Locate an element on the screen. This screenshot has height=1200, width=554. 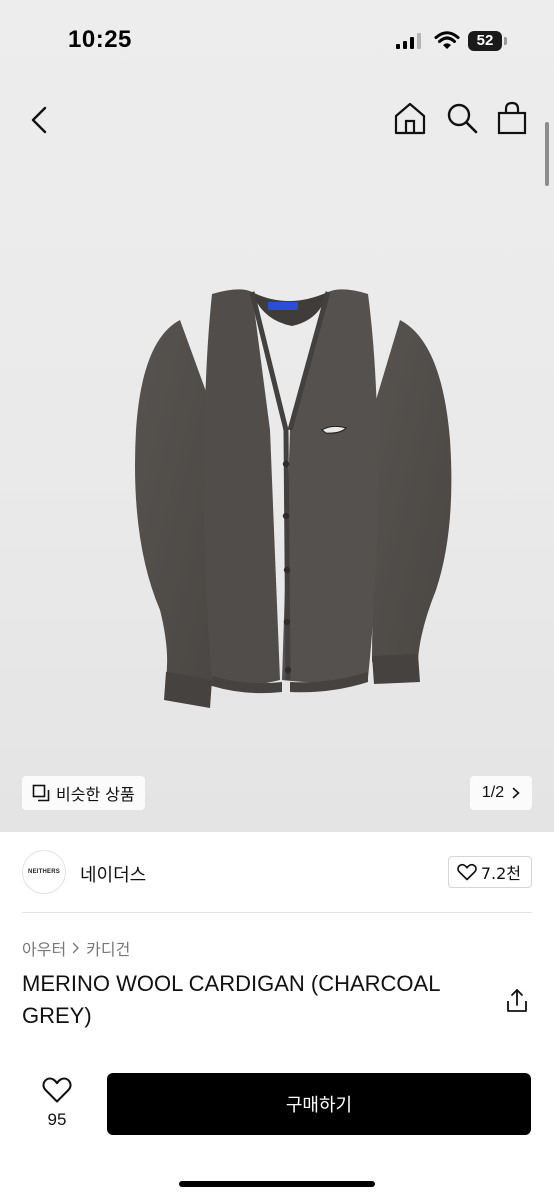
breadcrumb: 아우터 카디건 is located at coordinates (76, 948).